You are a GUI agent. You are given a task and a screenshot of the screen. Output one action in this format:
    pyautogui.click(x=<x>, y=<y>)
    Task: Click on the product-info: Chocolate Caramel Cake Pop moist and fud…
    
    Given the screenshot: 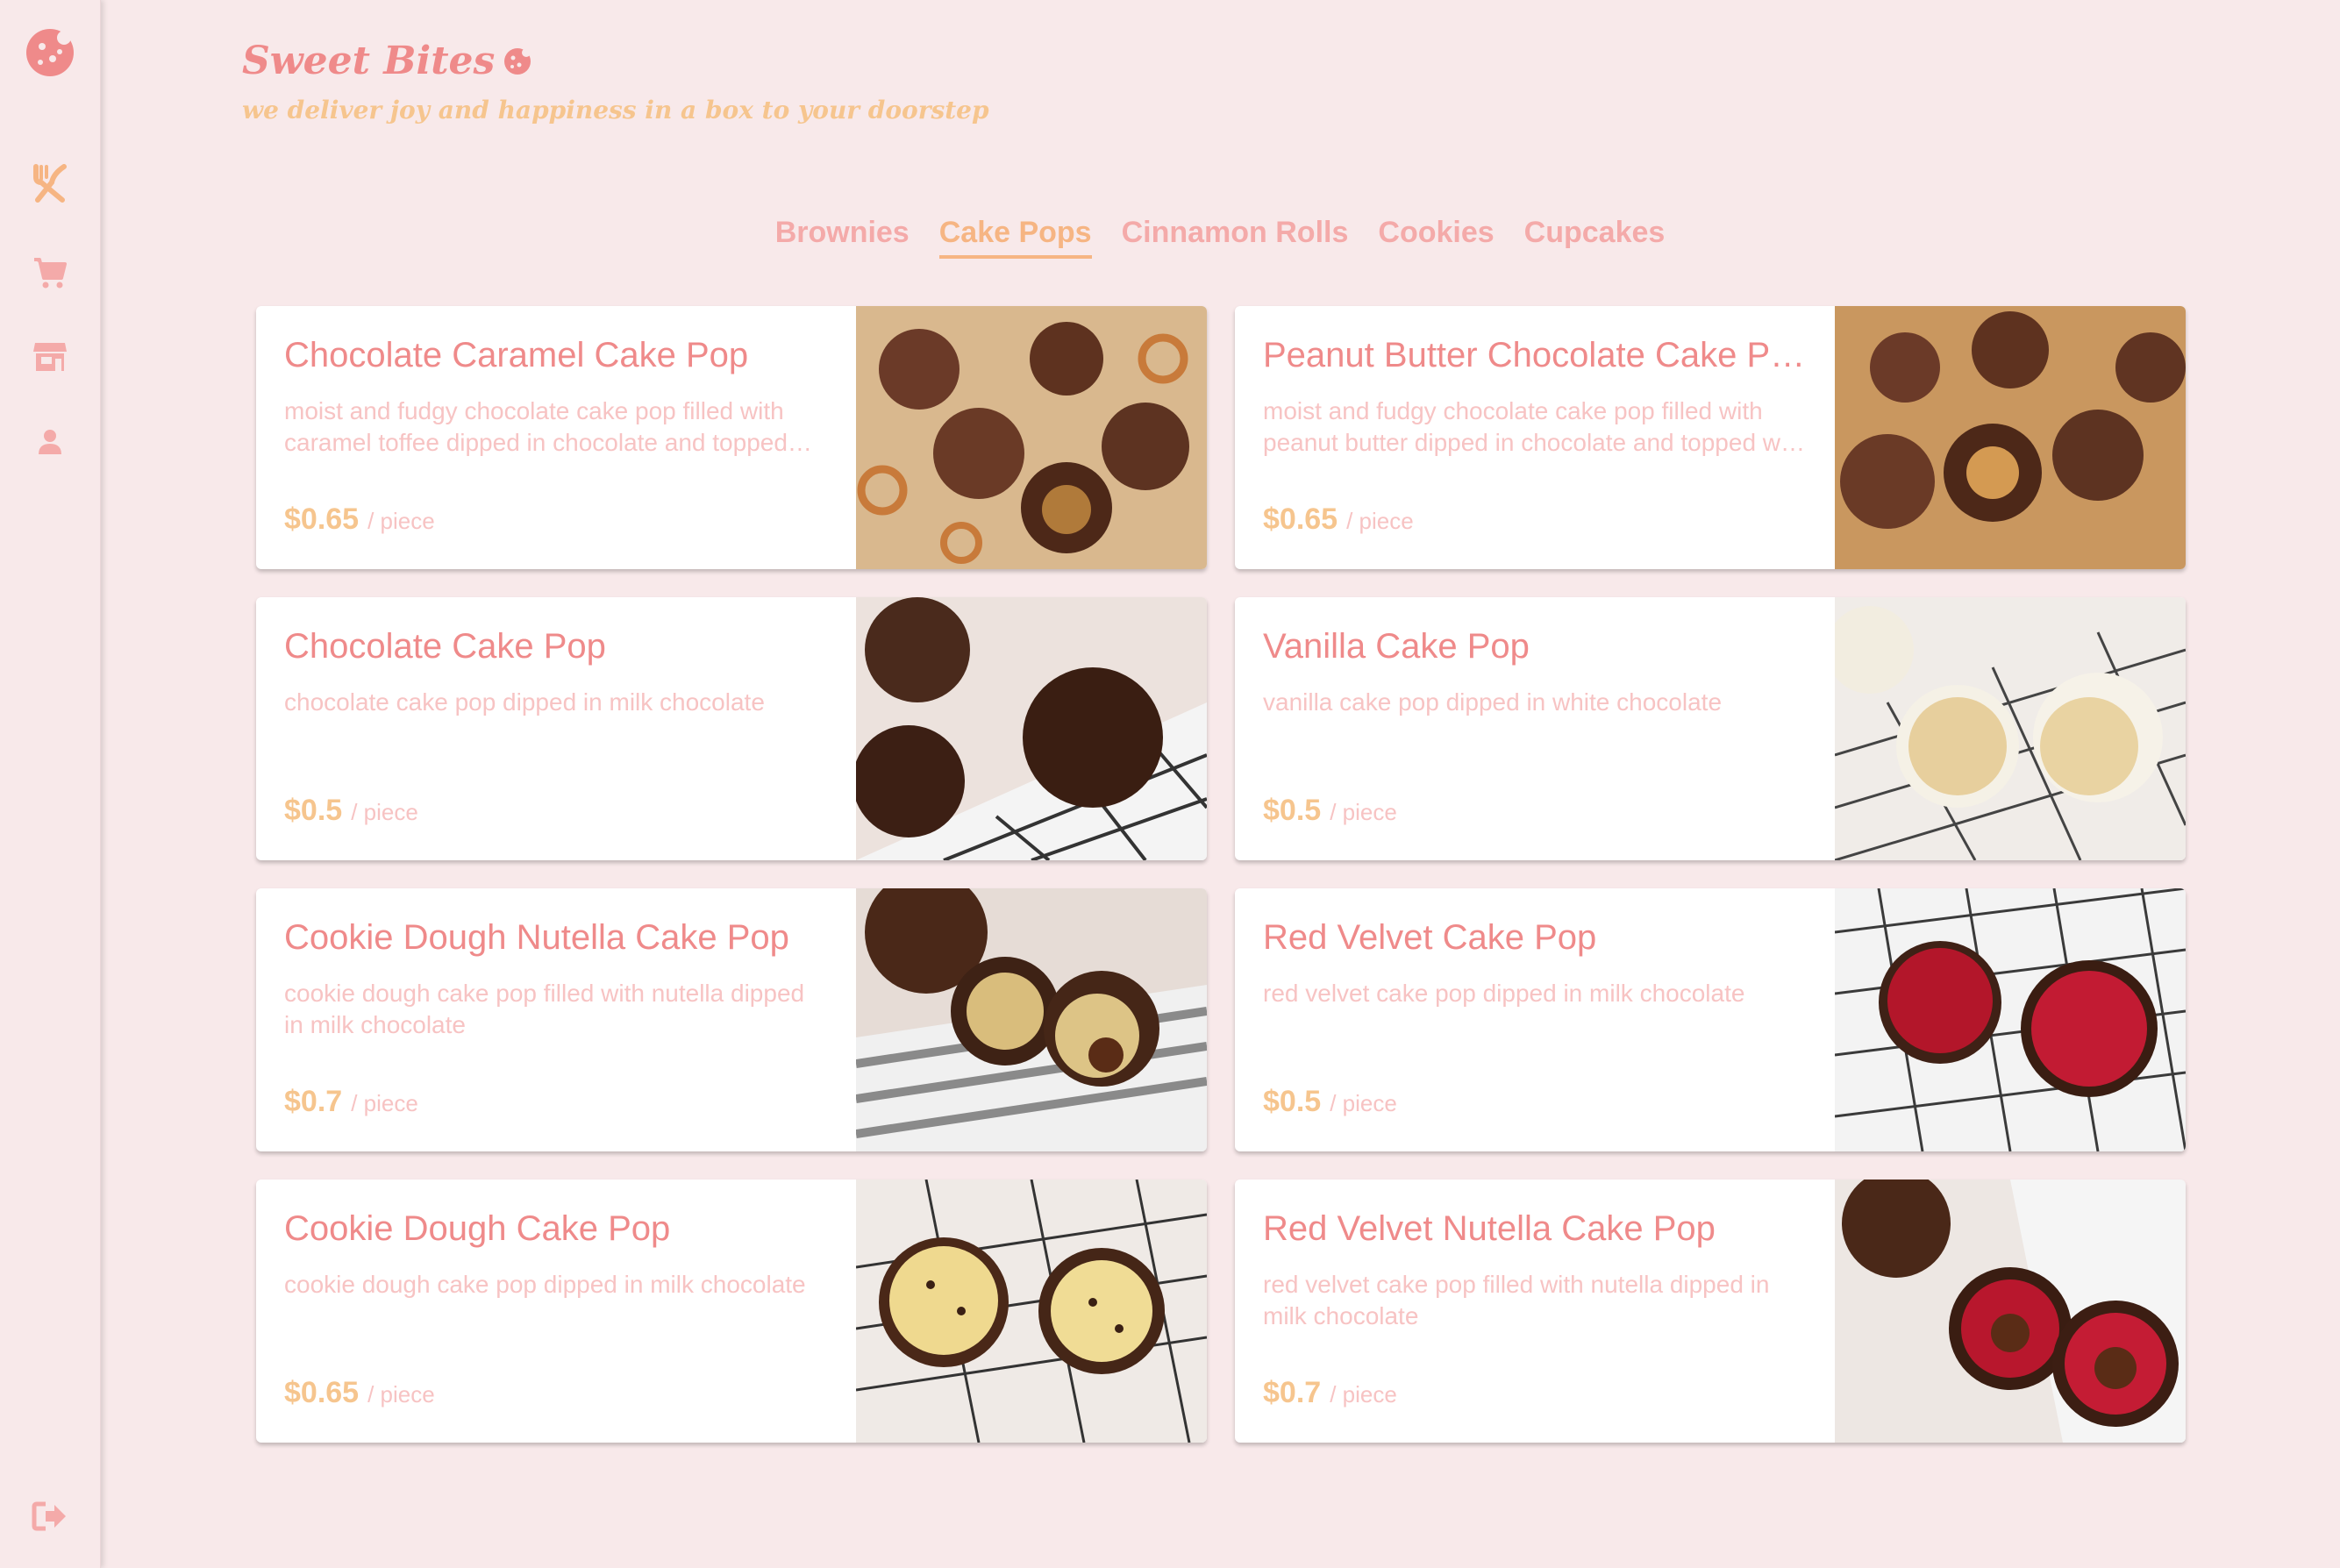 What is the action you would take?
    pyautogui.click(x=556, y=438)
    